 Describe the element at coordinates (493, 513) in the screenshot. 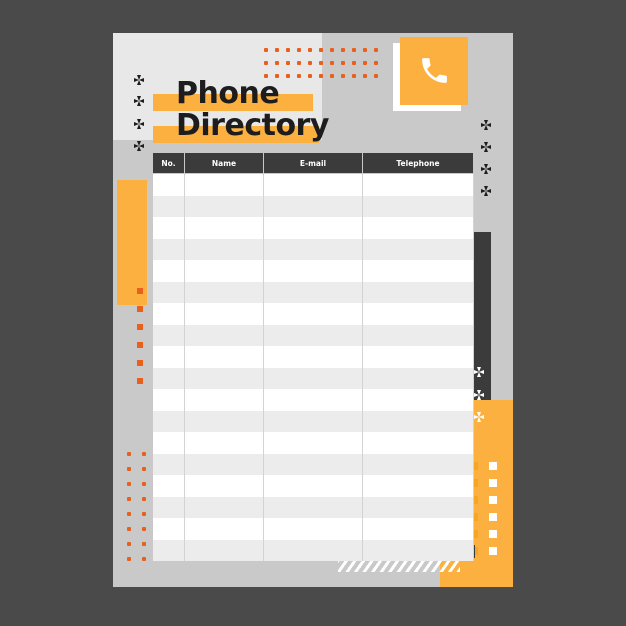

I see `white-square-column` at that location.